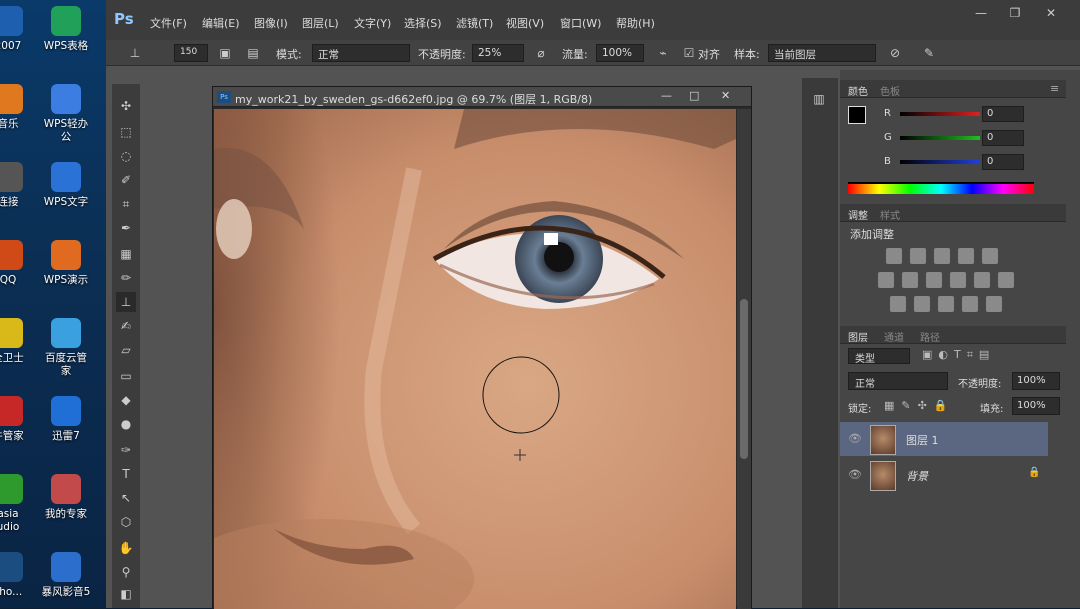 This screenshot has height=609, width=1080. What do you see at coordinates (940, 138) in the screenshot?
I see `channel-g-slider` at bounding box center [940, 138].